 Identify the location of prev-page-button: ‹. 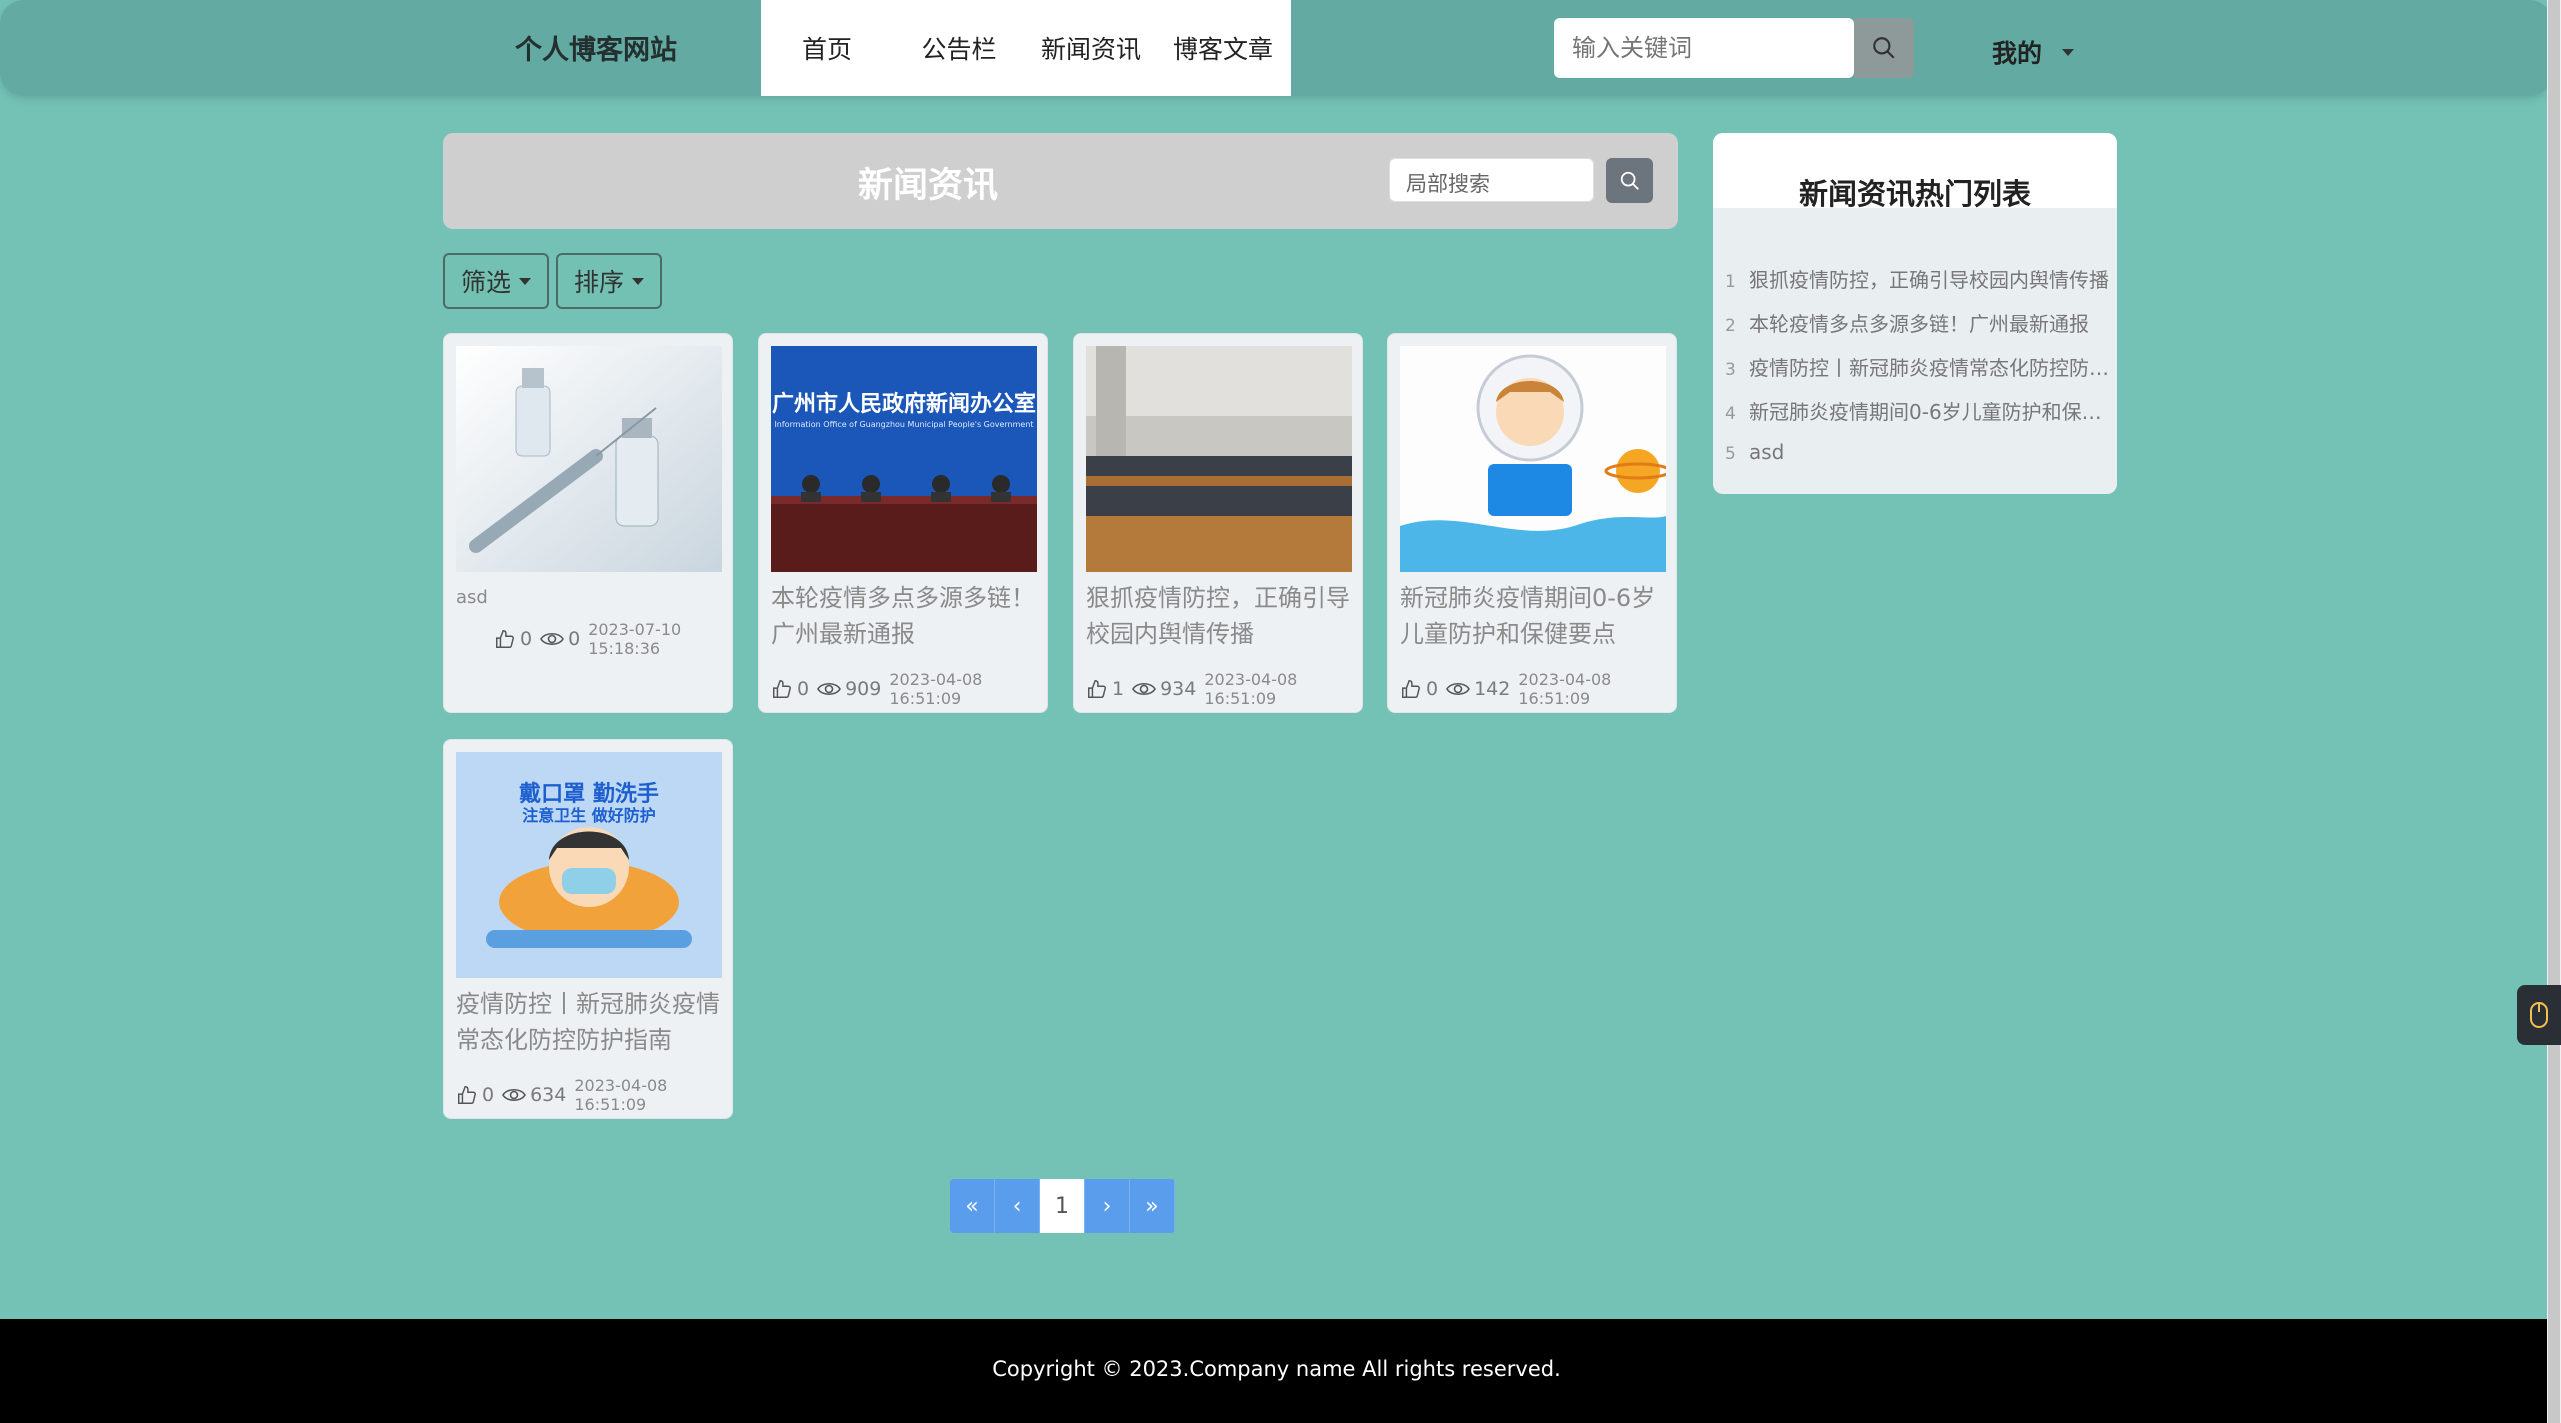
(1017, 1206).